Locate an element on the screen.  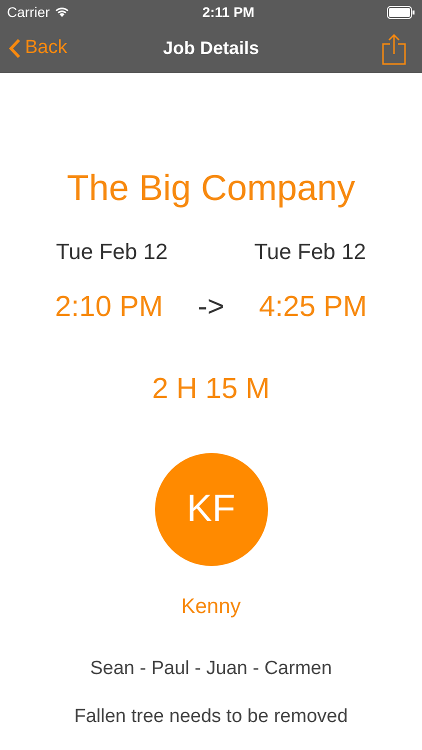
chevron-left-icon is located at coordinates (14, 48).